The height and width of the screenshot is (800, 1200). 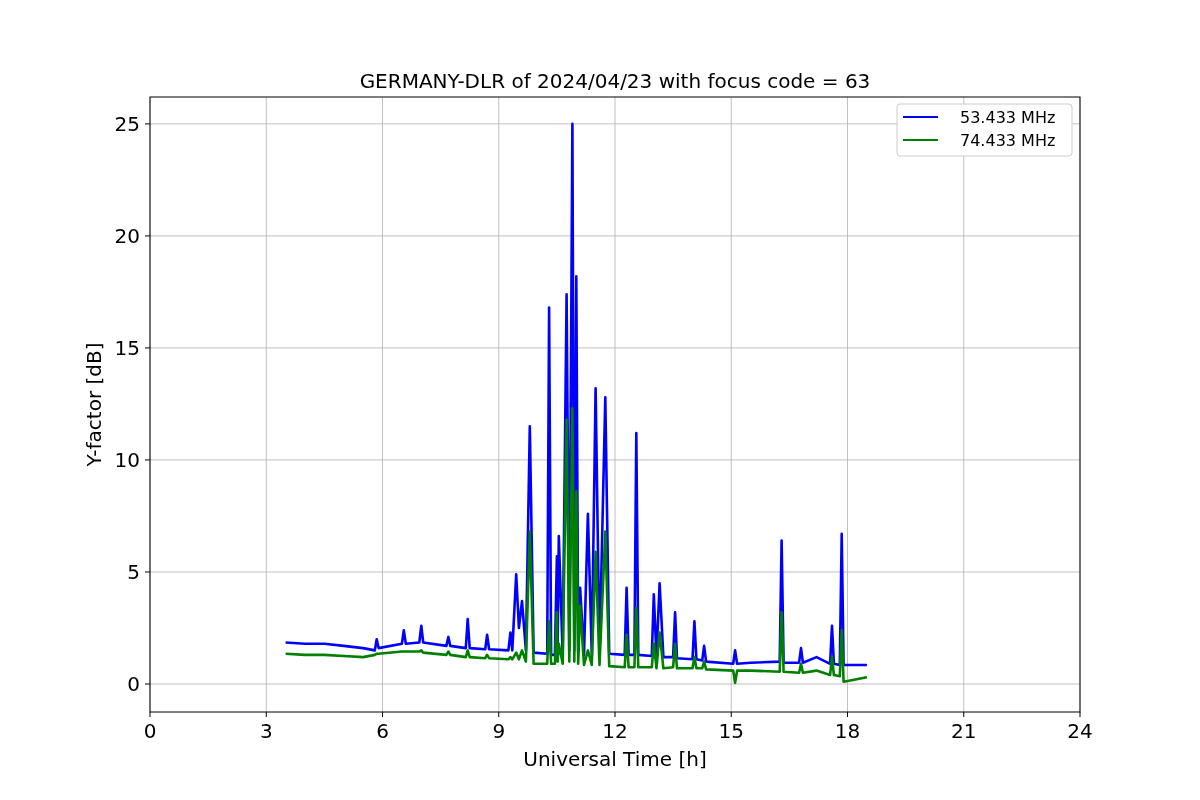 I want to click on legend-label: 74.433 MHz, so click(x=1008, y=140).